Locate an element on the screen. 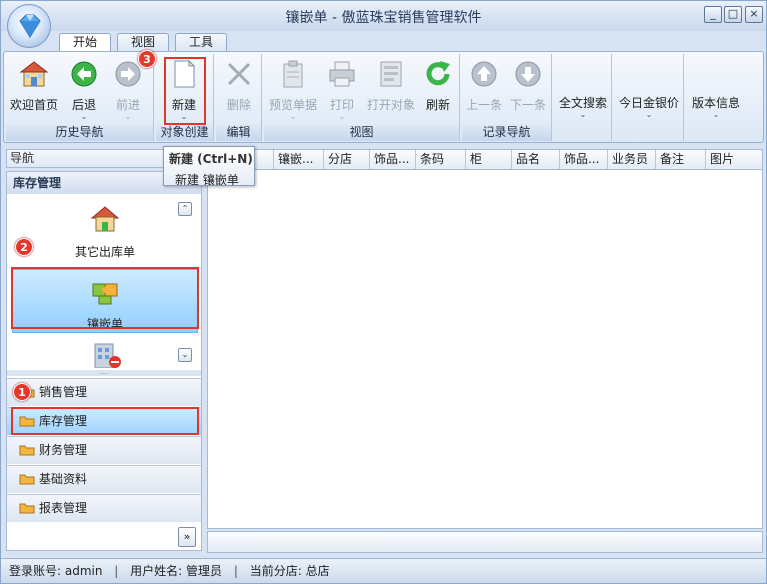 The width and height of the screenshot is (767, 584). column-header: 备注 is located at coordinates (681, 159).